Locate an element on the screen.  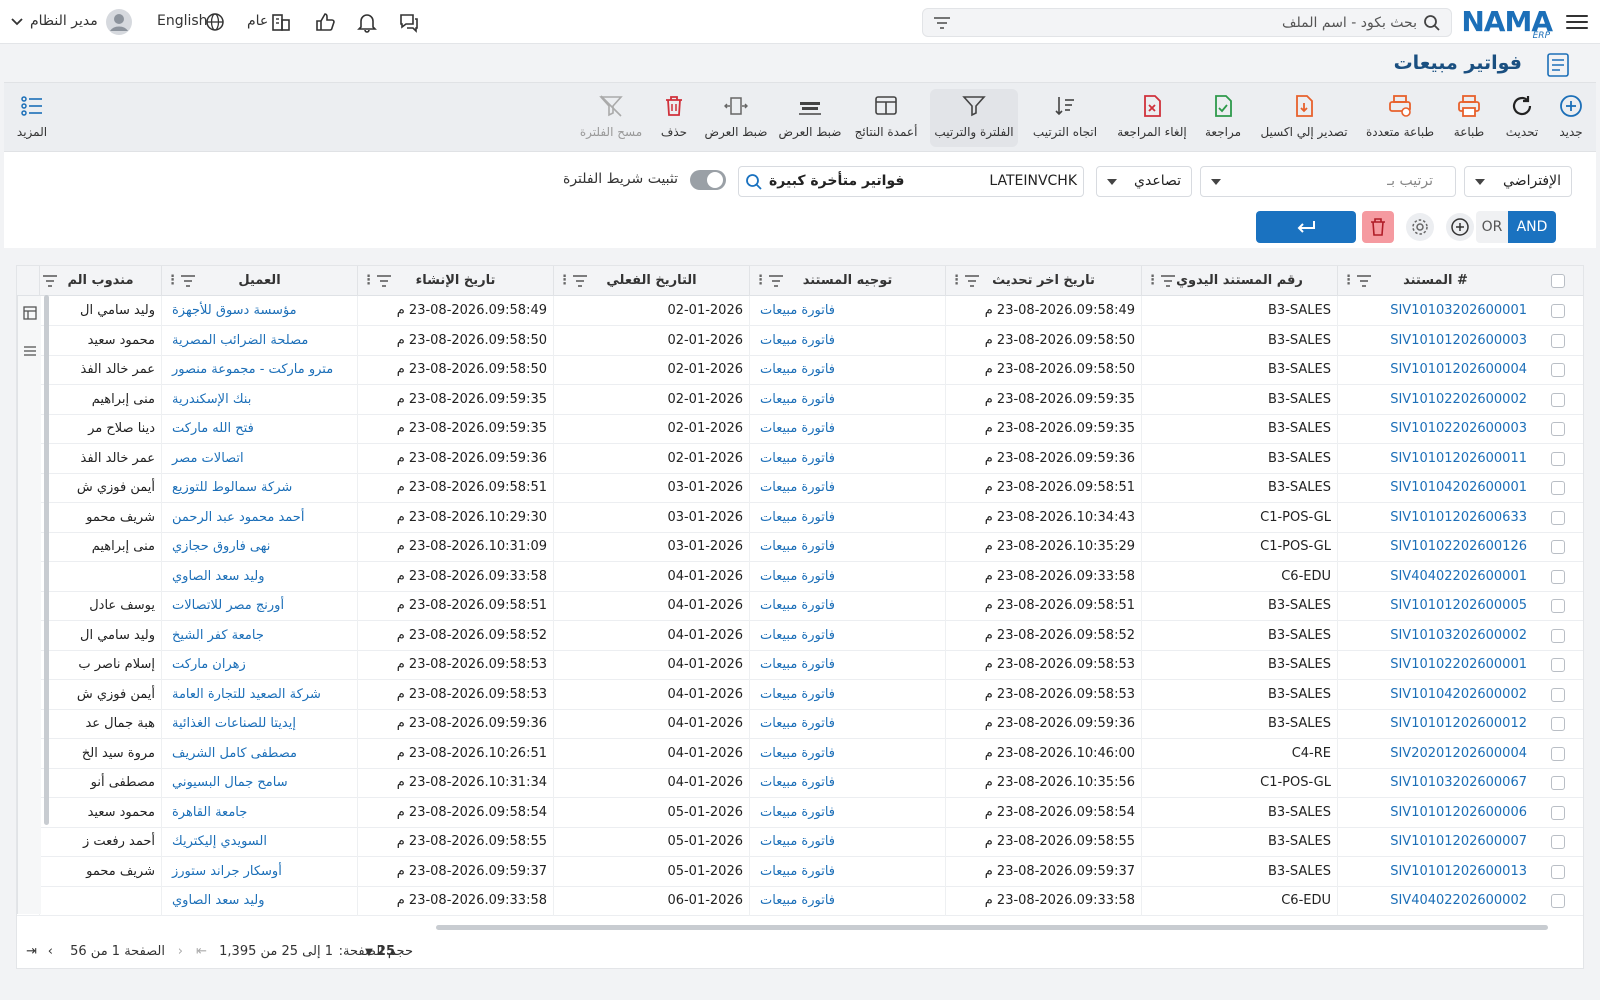
column-header: توجيه المستند ⋮ is located at coordinates (847, 281).